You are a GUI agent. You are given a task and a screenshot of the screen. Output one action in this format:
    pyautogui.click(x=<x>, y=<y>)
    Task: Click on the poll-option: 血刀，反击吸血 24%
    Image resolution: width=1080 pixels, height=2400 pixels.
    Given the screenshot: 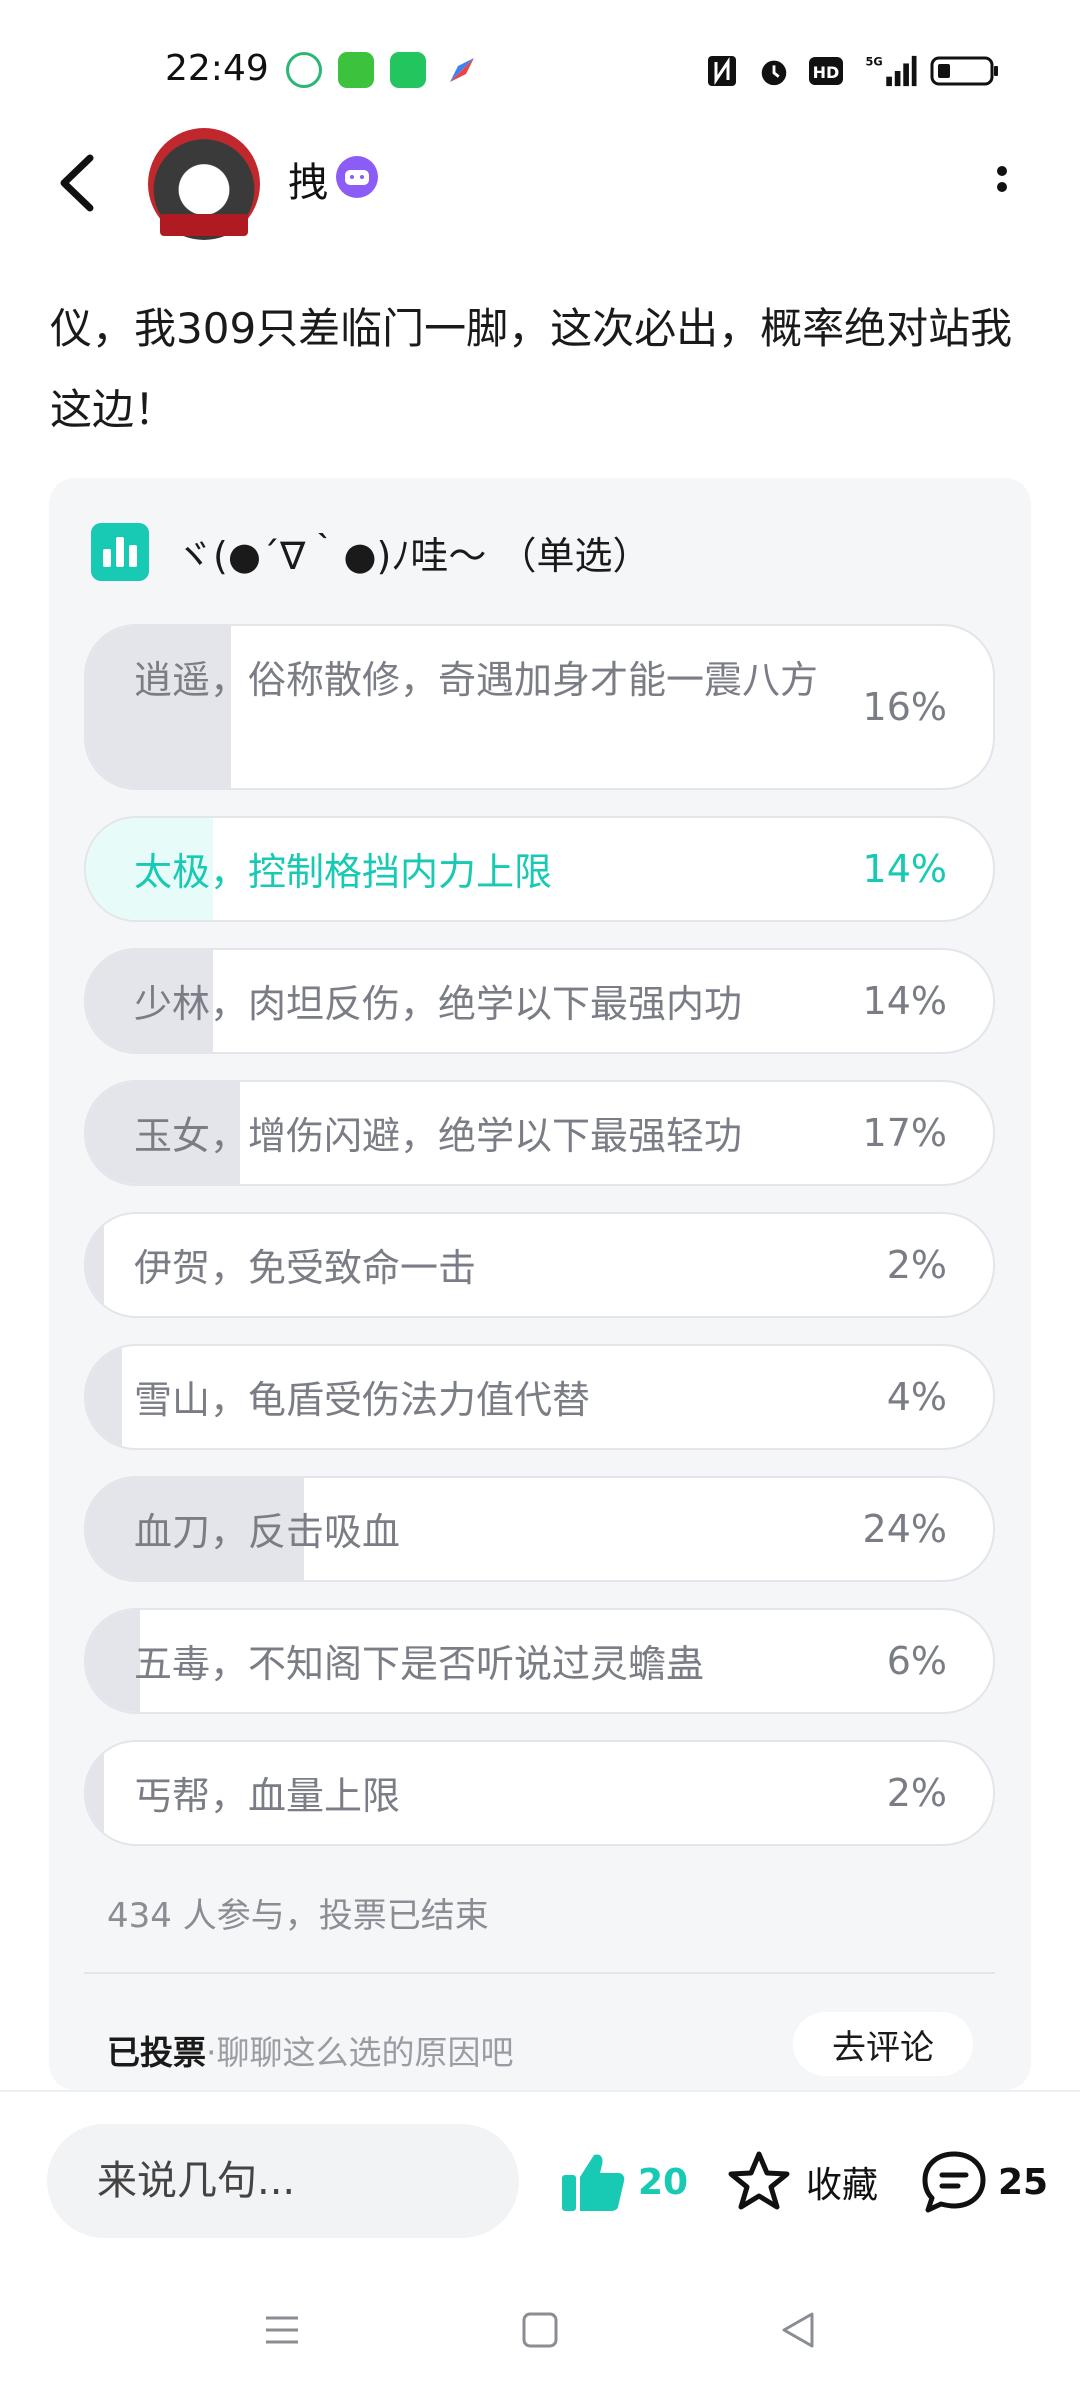 What is the action you would take?
    pyautogui.click(x=539, y=1529)
    